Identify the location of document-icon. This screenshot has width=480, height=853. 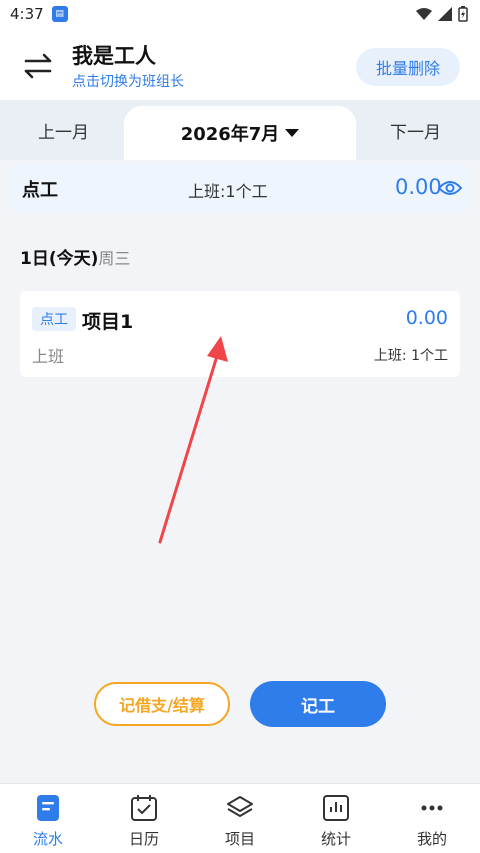
(48, 808).